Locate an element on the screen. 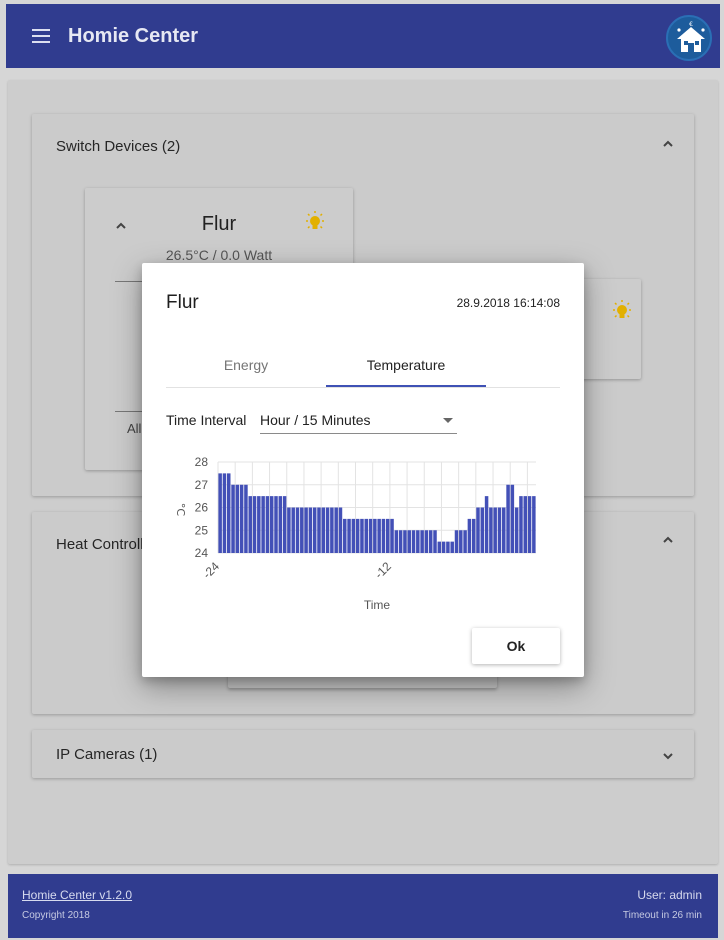 This screenshot has width=724, height=940. y-tick-label: 28 is located at coordinates (202, 462).